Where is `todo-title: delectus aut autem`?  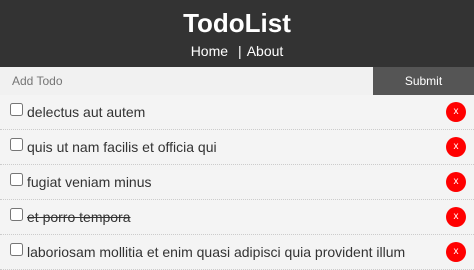 todo-title: delectus aut autem is located at coordinates (86, 112).